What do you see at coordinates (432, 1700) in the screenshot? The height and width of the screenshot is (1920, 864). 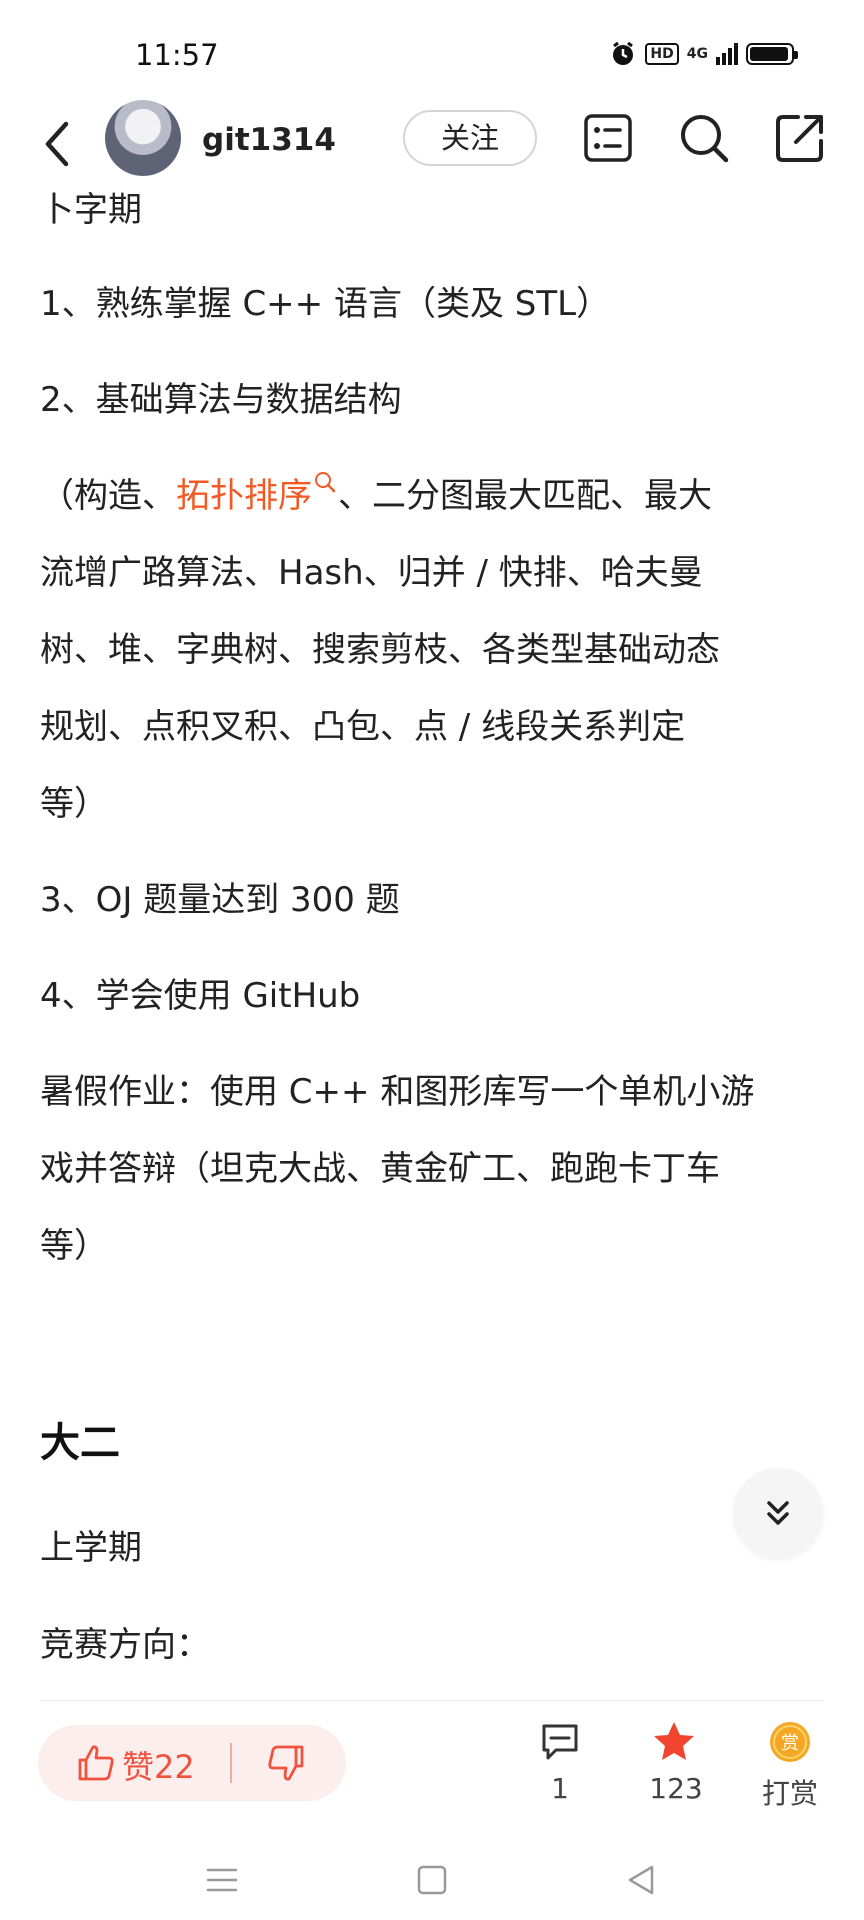 I see `divider` at bounding box center [432, 1700].